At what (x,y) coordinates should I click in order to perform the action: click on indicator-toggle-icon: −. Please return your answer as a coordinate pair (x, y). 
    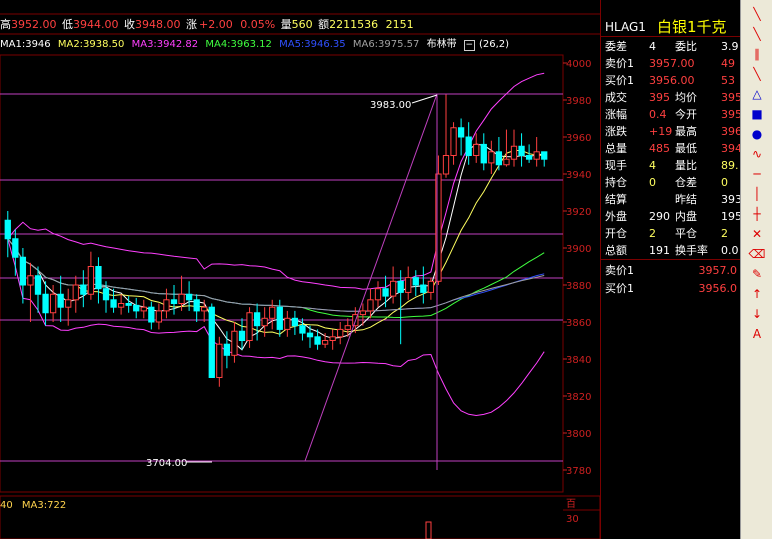
    Looking at the image, I should click on (469, 45).